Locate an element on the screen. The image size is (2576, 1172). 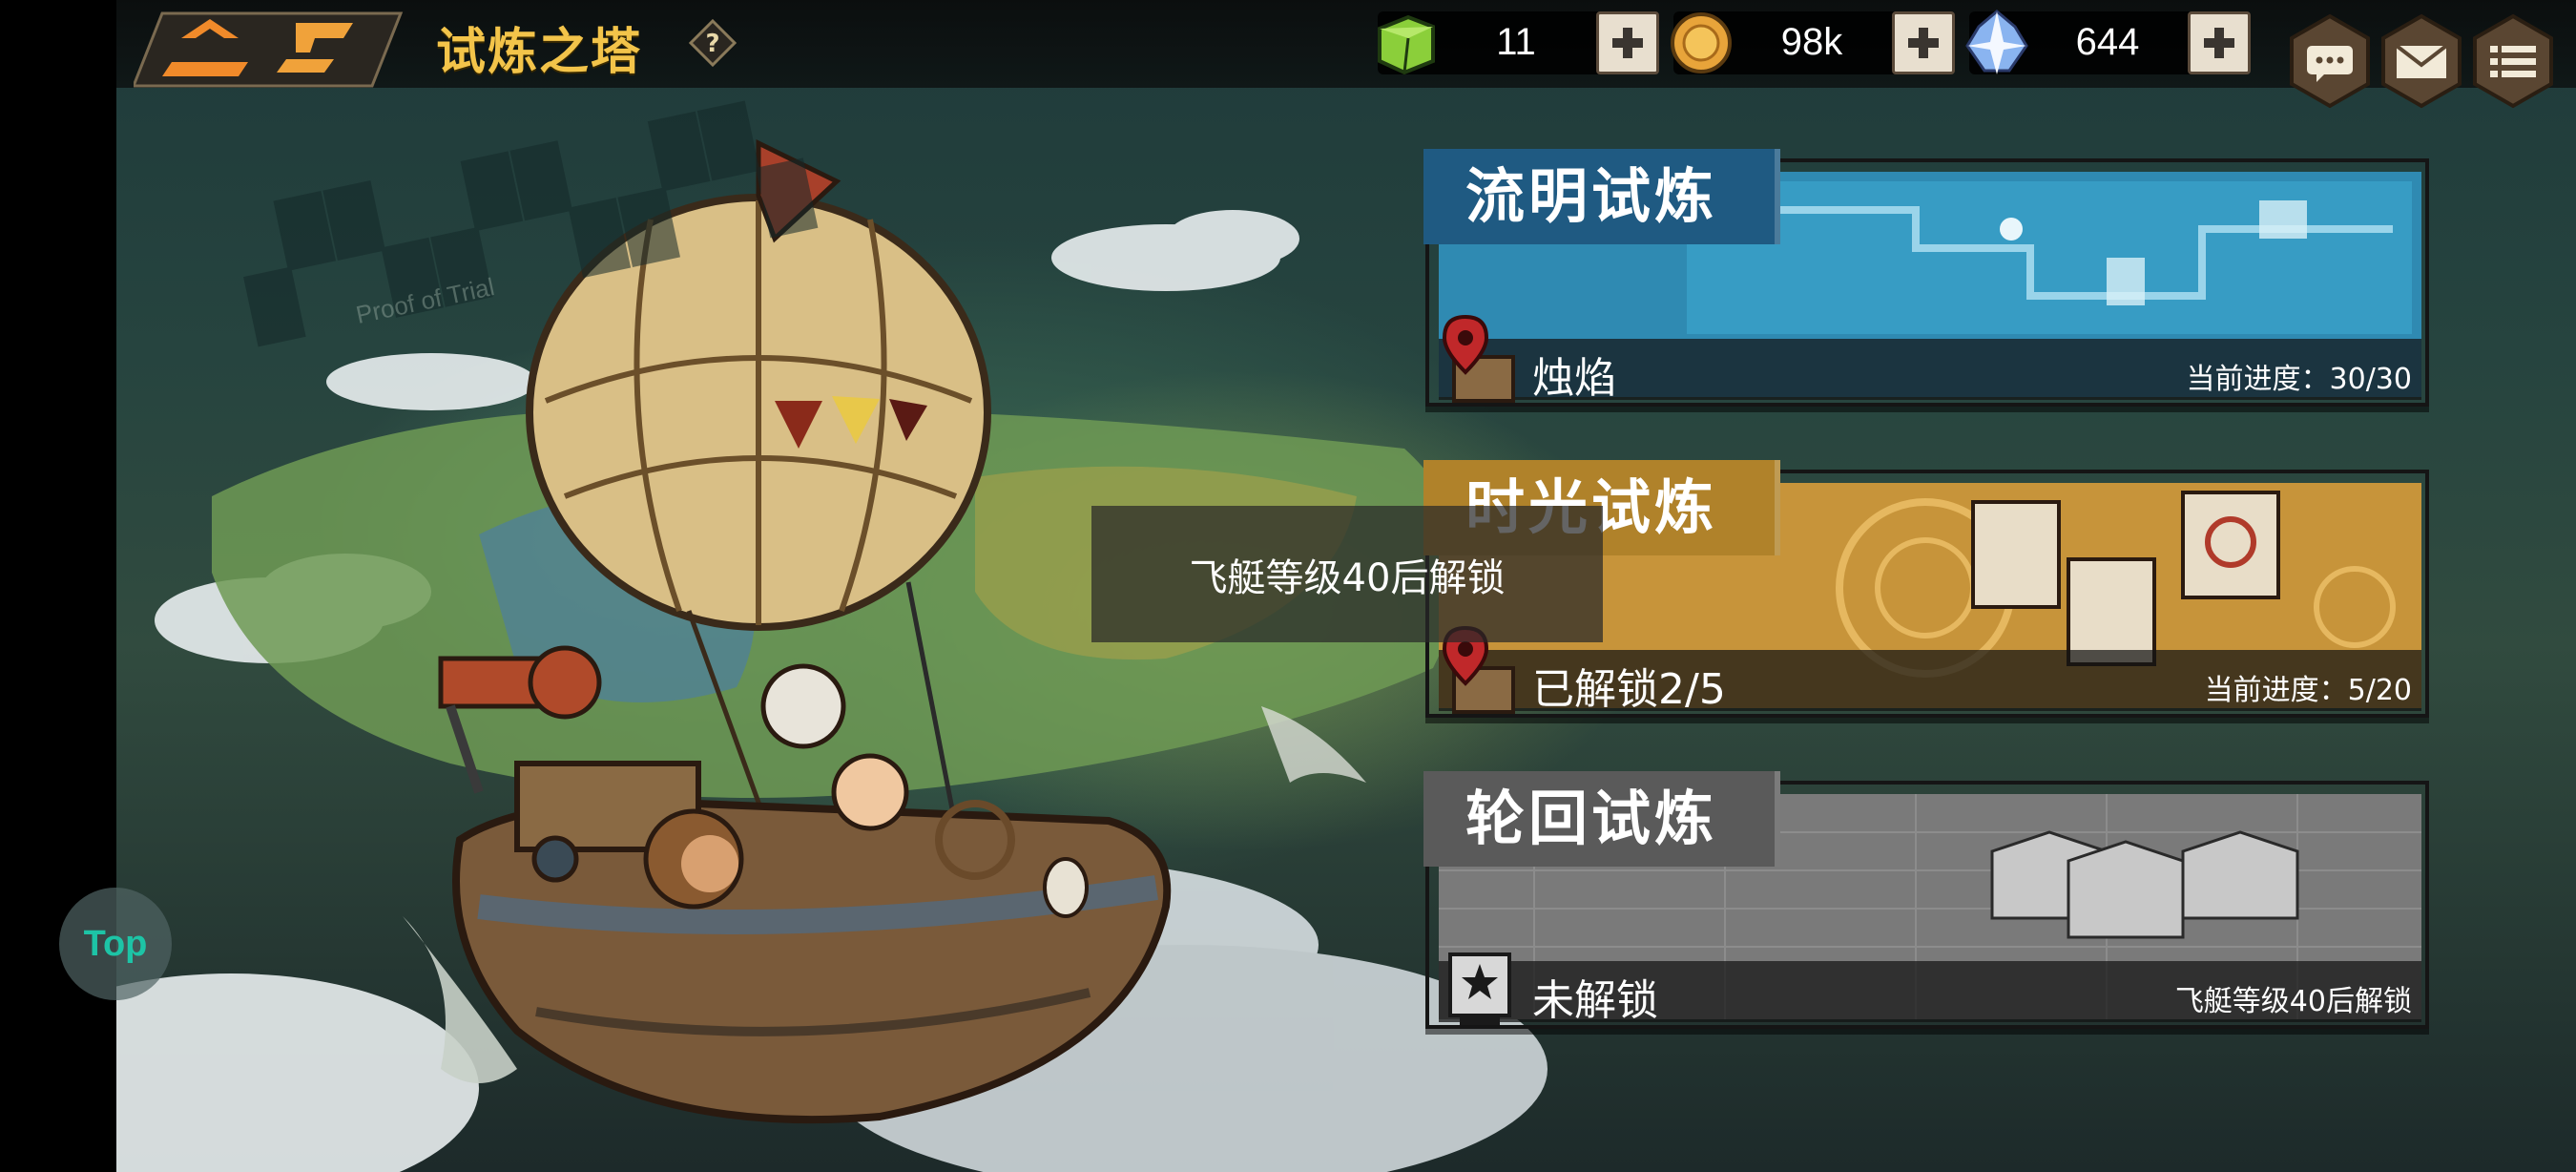
resource-crystal: 644 is located at coordinates (2108, 42).